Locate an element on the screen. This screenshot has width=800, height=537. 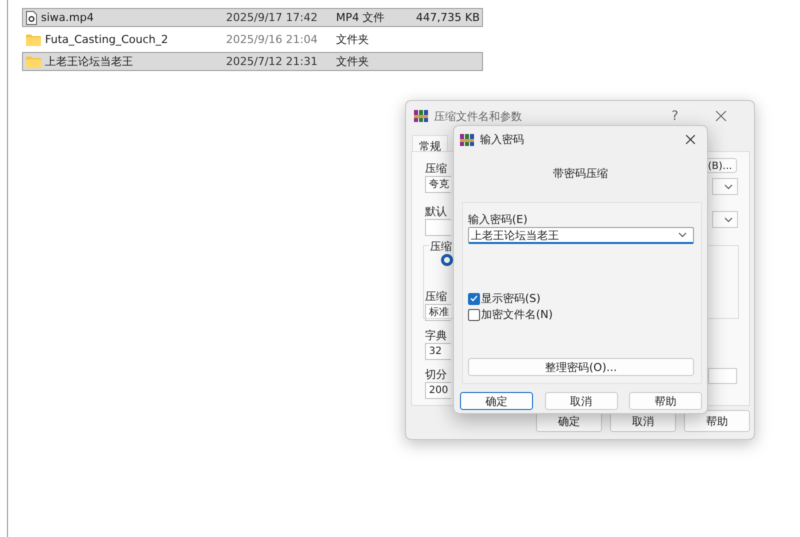
file-size: 447,735 KB is located at coordinates (448, 17).